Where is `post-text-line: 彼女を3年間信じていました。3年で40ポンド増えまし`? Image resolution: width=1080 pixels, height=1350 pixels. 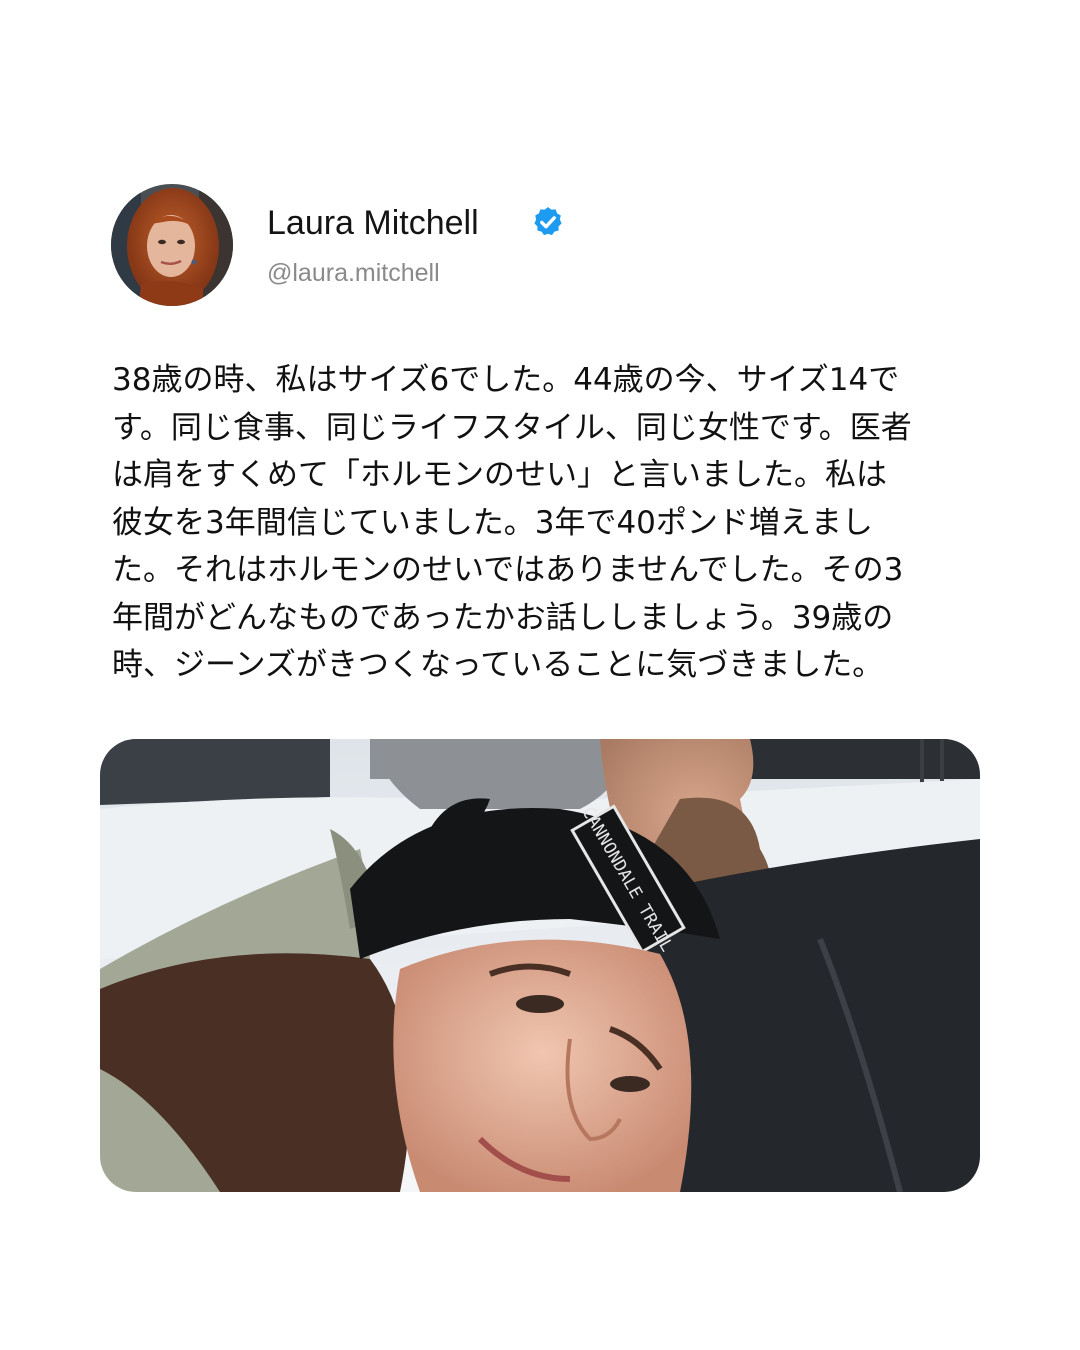 post-text-line: 彼女を3年間信じていました。3年で40ポンド増えまし is located at coordinates (492, 522).